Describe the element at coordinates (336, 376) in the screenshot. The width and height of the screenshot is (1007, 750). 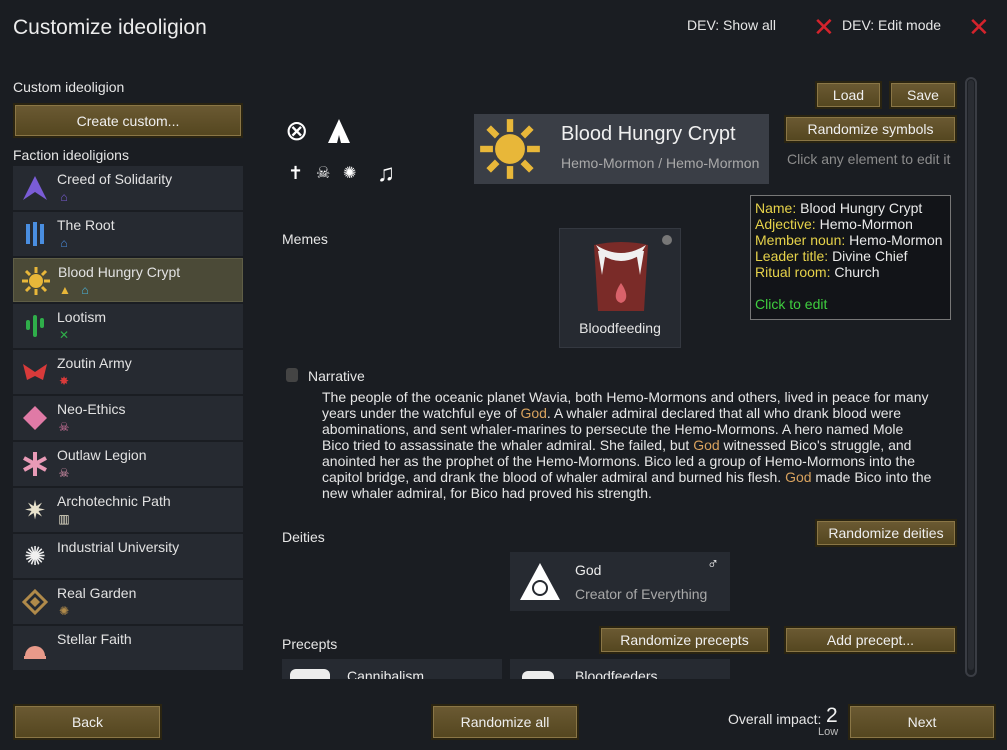
I see `narrative-label: Narrative` at that location.